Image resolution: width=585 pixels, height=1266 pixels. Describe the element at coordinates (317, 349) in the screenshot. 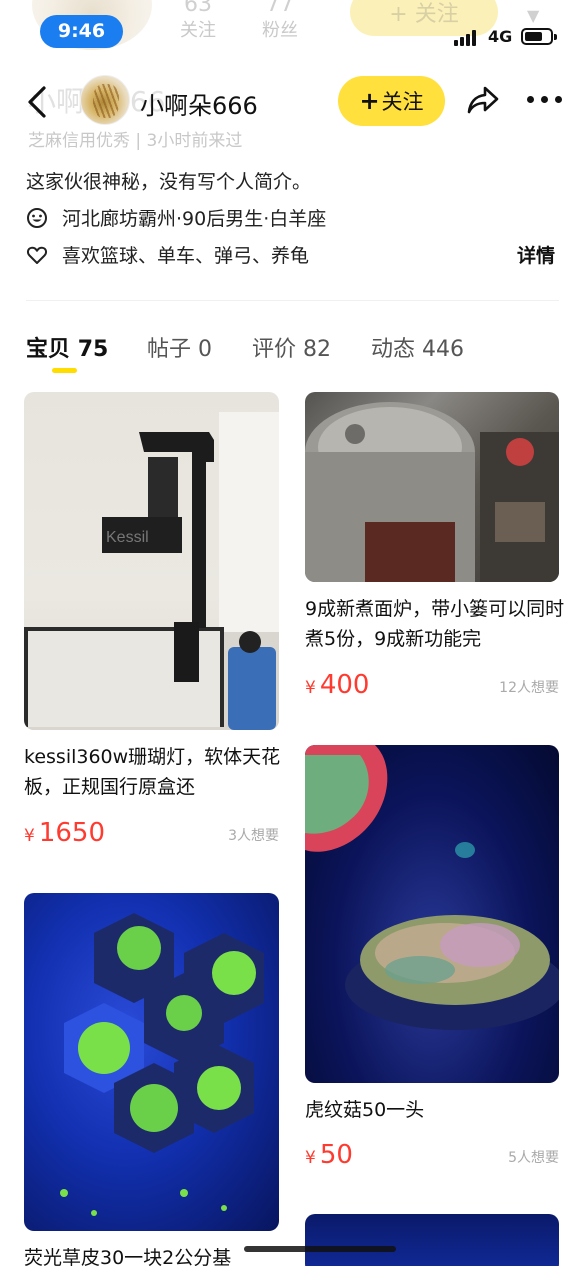

I see `tab-count: 82` at that location.